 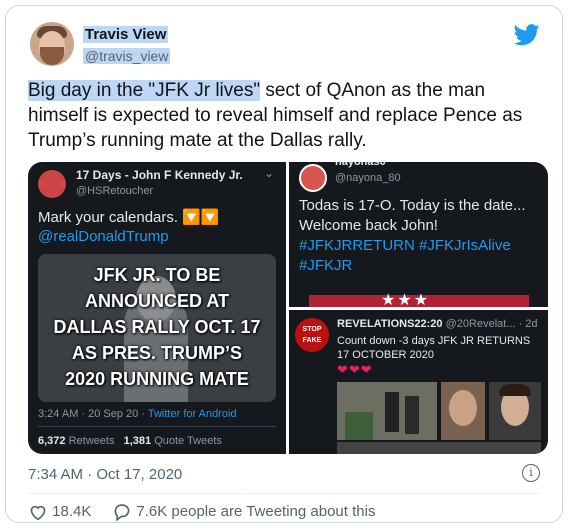 I want to click on twitter-bird-icon, so click(x=527, y=35).